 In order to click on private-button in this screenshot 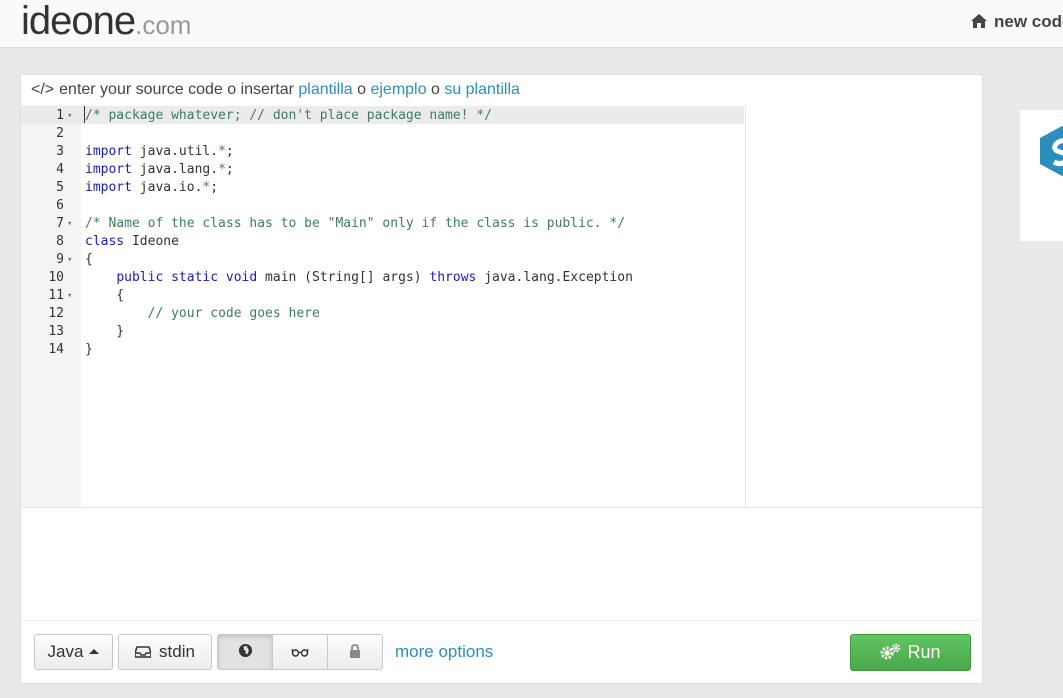, I will do `click(355, 652)`.